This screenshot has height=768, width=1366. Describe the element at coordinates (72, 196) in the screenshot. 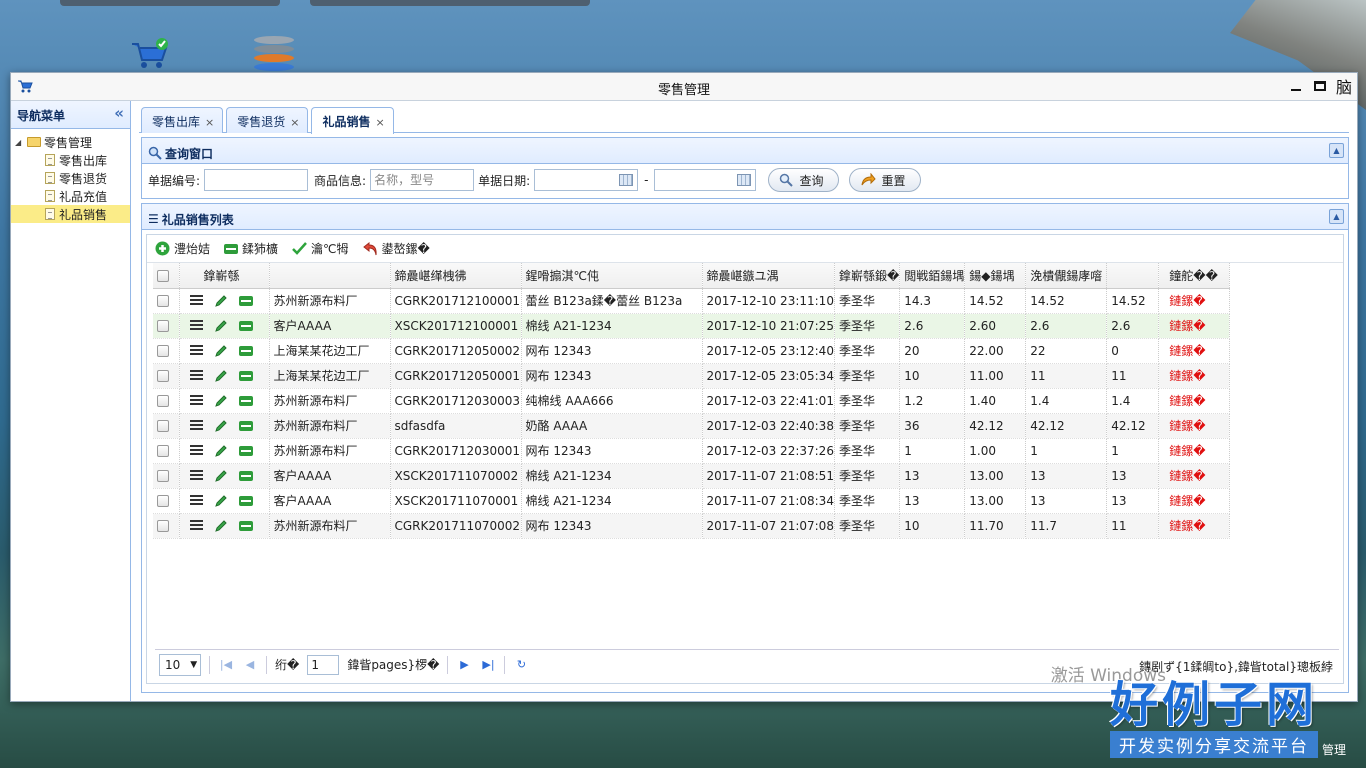

I see `sidebar-item-gift-recharge: 礼品充值` at that location.